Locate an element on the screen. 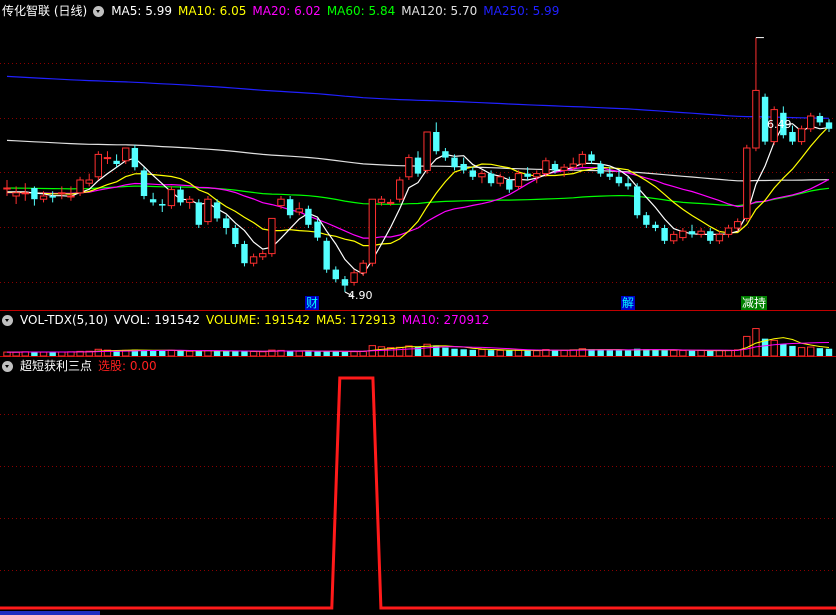 The height and width of the screenshot is (615, 836). signal-options-icon is located at coordinates (7, 366).